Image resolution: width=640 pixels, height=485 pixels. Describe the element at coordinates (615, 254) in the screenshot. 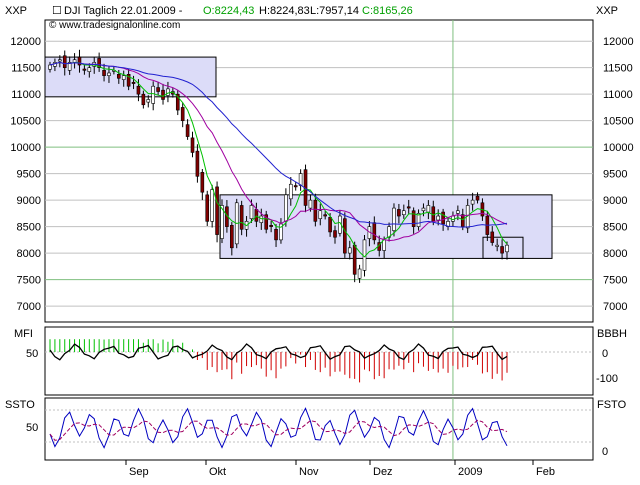

I see `price-tick-right: 8000` at that location.